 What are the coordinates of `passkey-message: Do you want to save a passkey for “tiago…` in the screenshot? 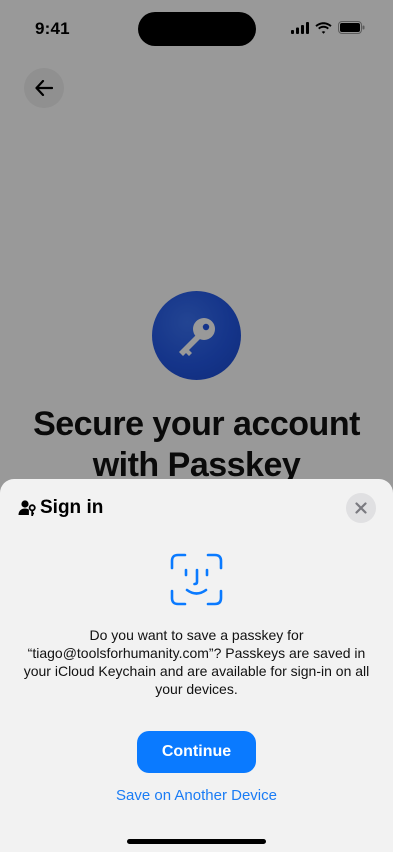 It's located at (196, 662).